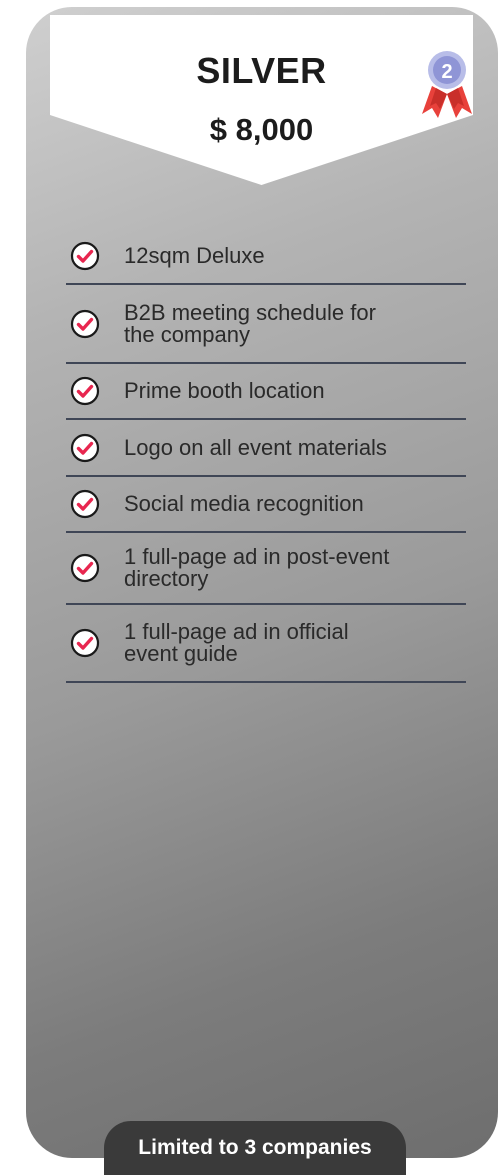  Describe the element at coordinates (236, 642) in the screenshot. I see `feature-label: 1 full-page ad in official event guide` at that location.